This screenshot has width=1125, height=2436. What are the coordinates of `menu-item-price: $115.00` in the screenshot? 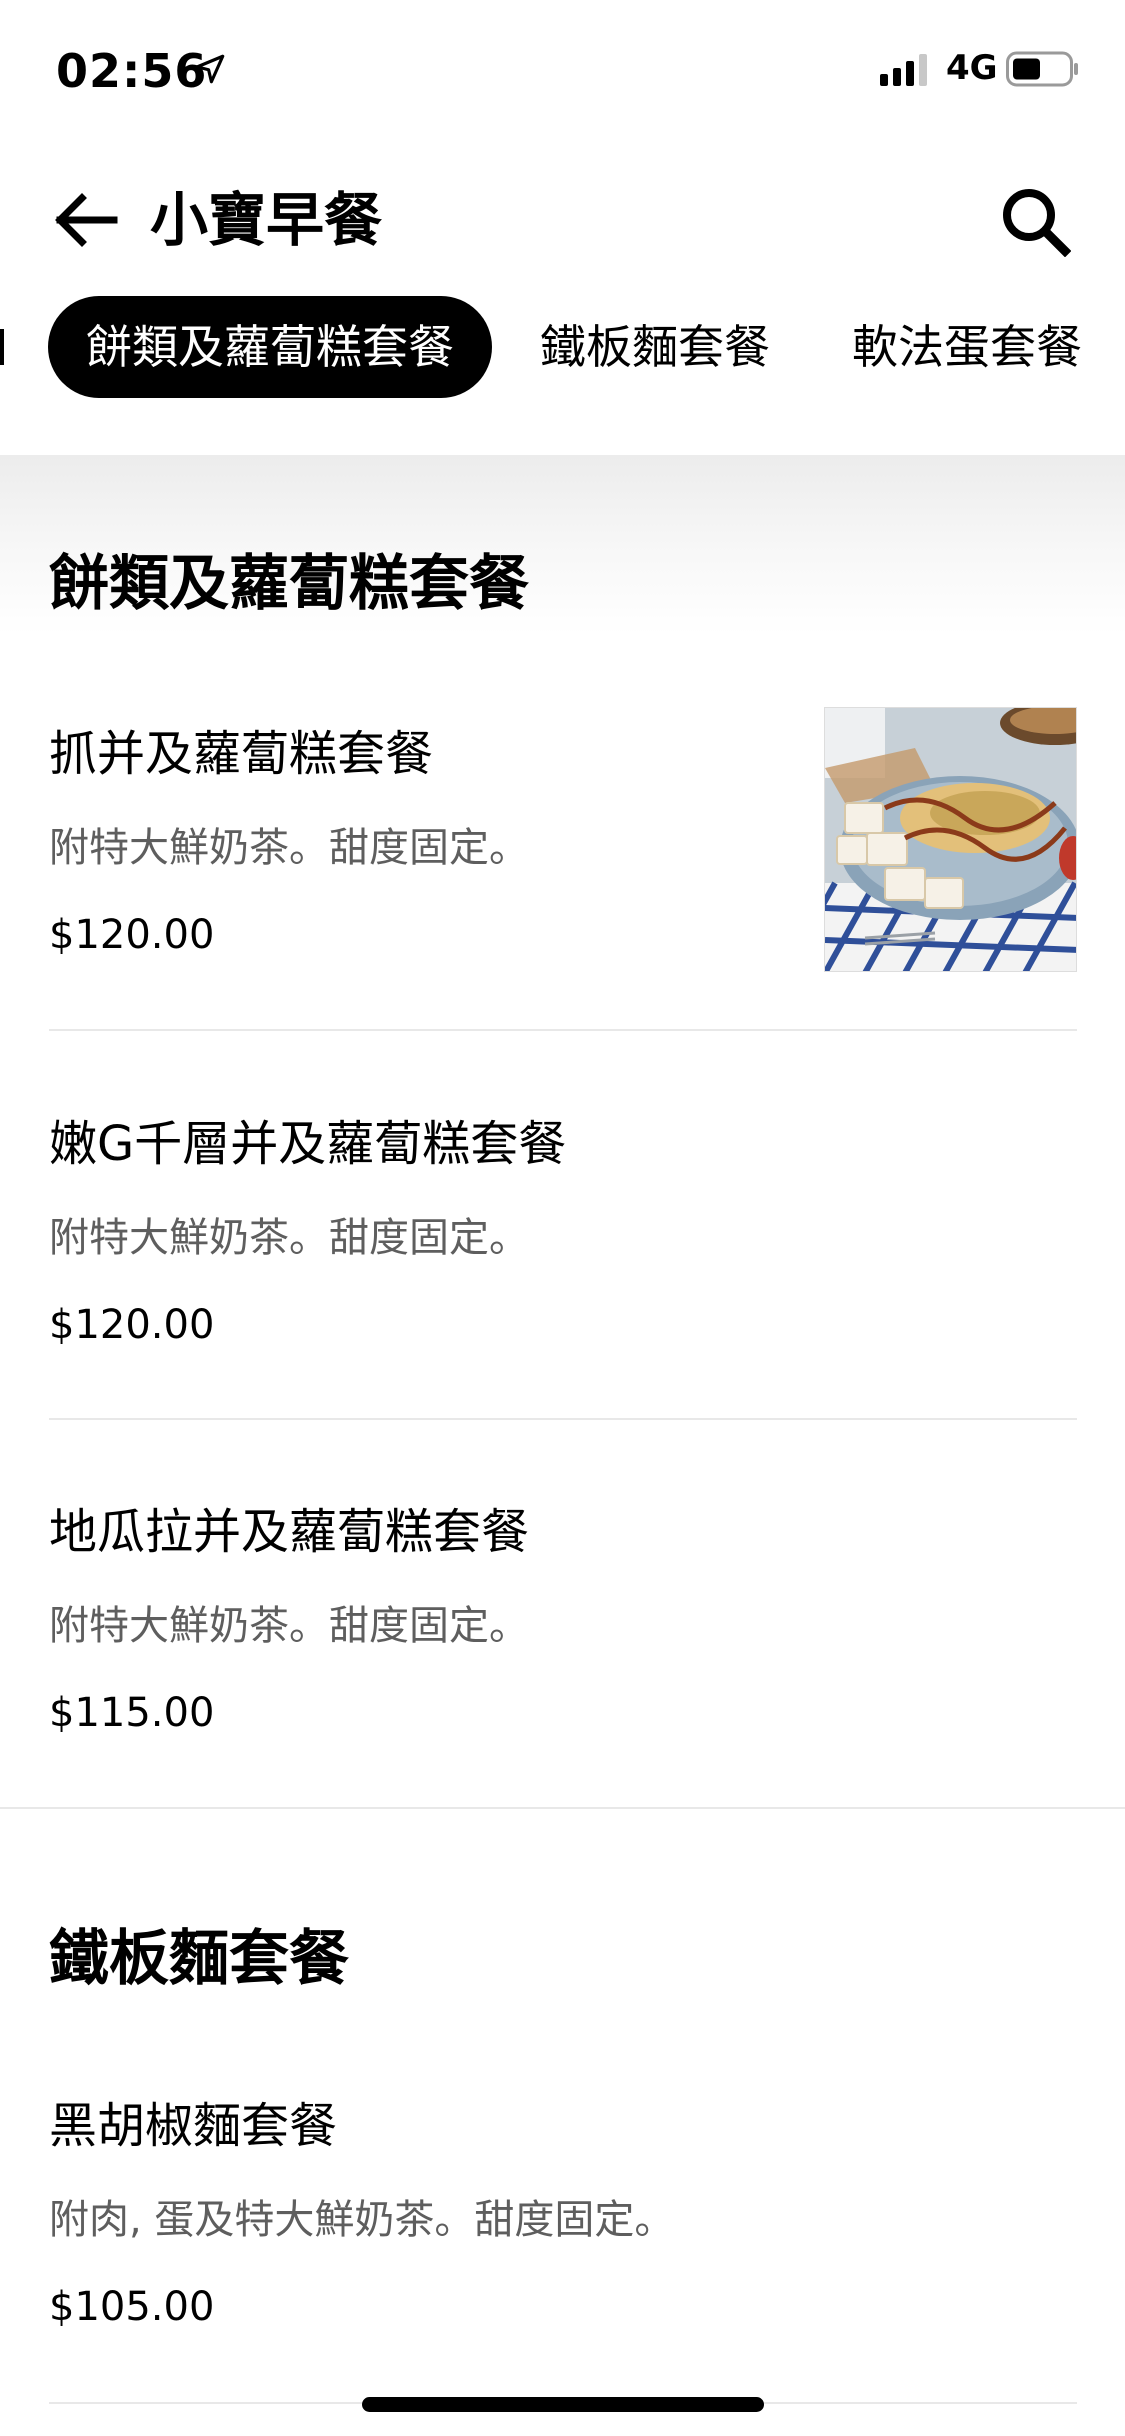 It's located at (132, 1713).